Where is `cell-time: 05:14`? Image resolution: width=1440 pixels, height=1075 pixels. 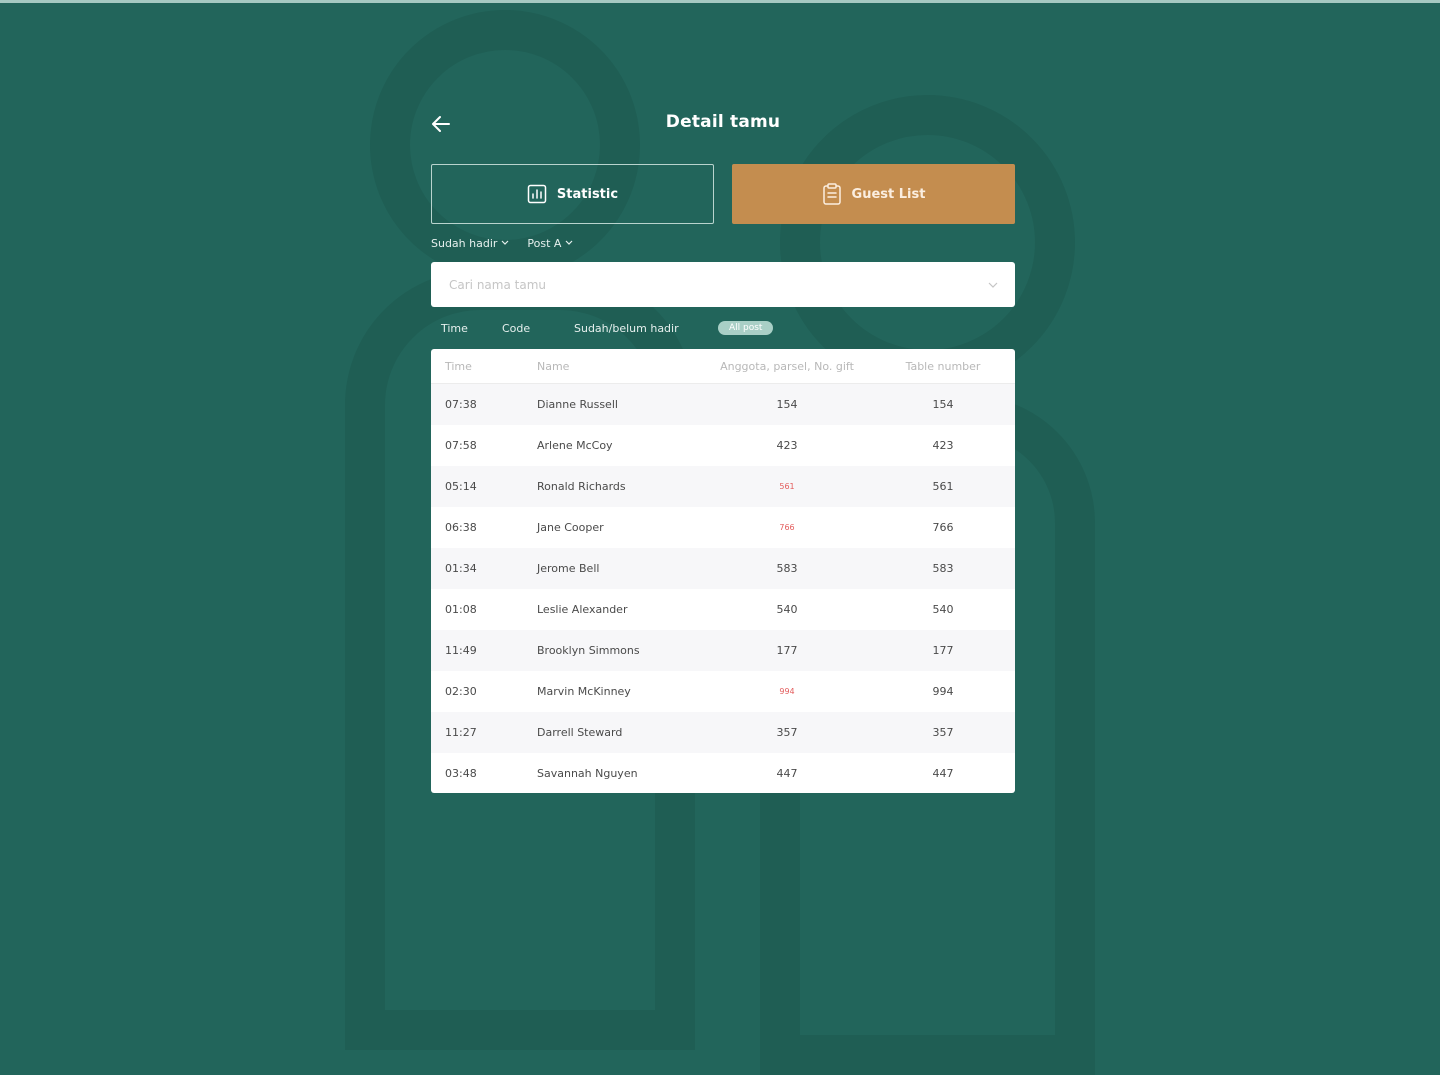 cell-time: 05:14 is located at coordinates (461, 486).